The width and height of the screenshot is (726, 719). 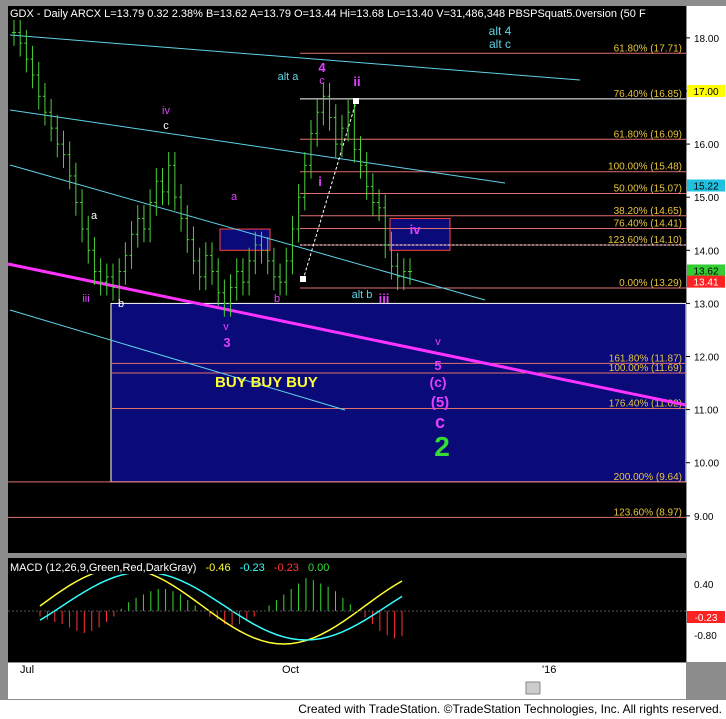 I want to click on fib-label: 76.40% (16.85), so click(x=648, y=94).